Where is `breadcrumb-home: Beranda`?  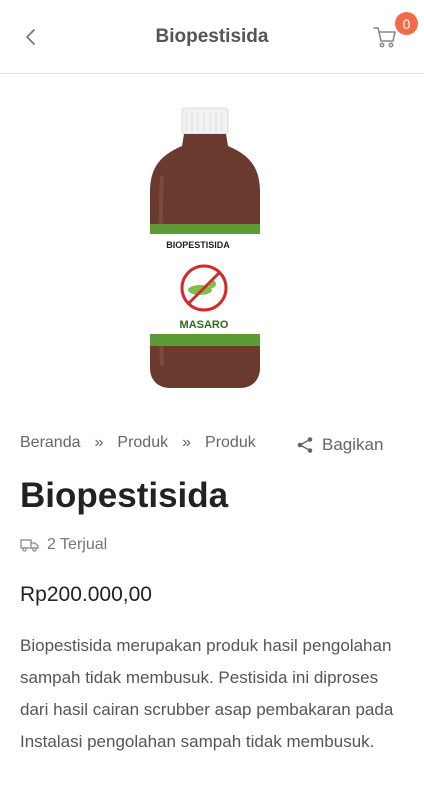 breadcrumb-home: Beranda is located at coordinates (50, 443).